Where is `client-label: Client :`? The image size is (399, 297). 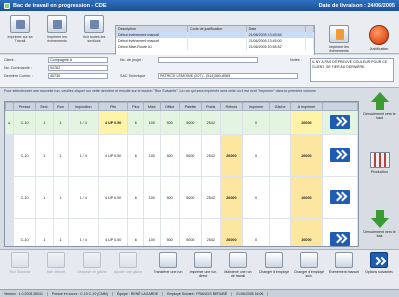
client-label: Client : is located at coordinates (10, 60).